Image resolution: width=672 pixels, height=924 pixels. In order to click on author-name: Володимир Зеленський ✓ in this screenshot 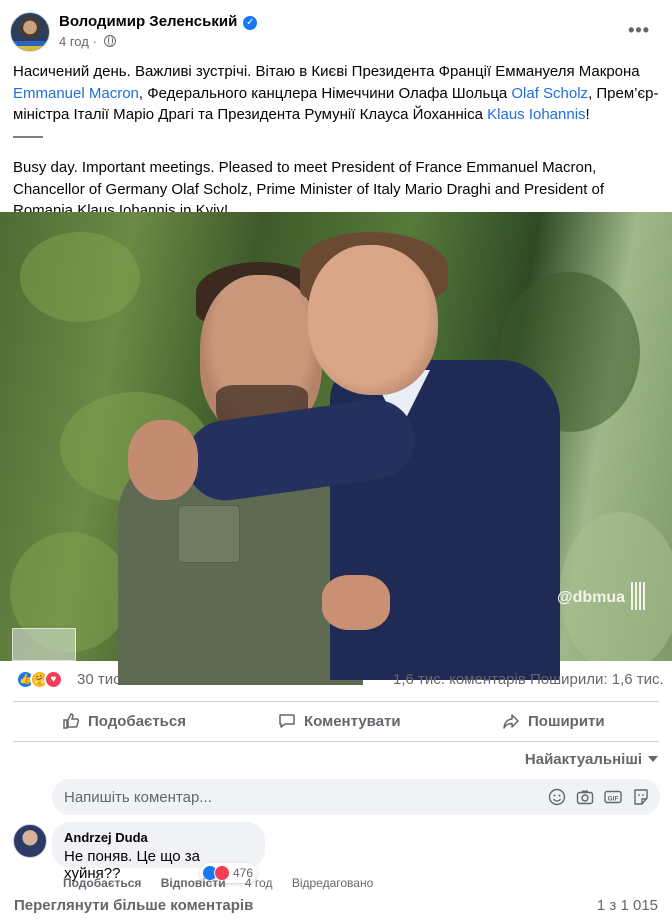, I will do `click(158, 21)`.